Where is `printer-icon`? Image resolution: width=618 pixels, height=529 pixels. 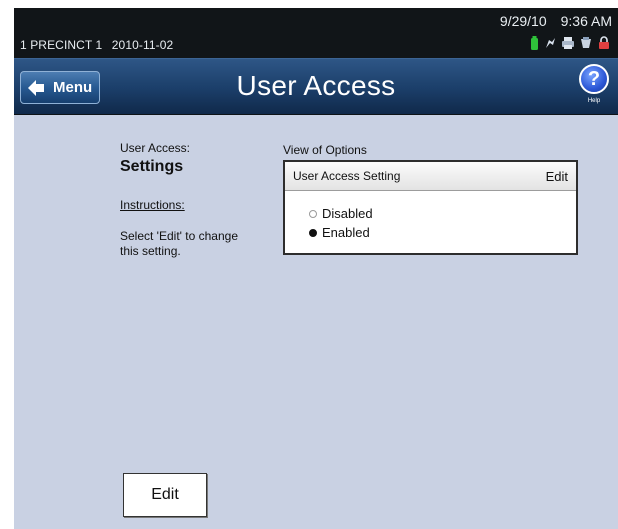
printer-icon is located at coordinates (568, 45).